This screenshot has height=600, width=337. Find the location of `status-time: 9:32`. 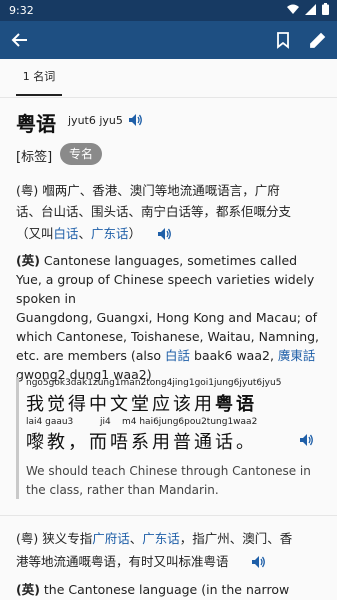

status-time: 9:32 is located at coordinates (21, 10).